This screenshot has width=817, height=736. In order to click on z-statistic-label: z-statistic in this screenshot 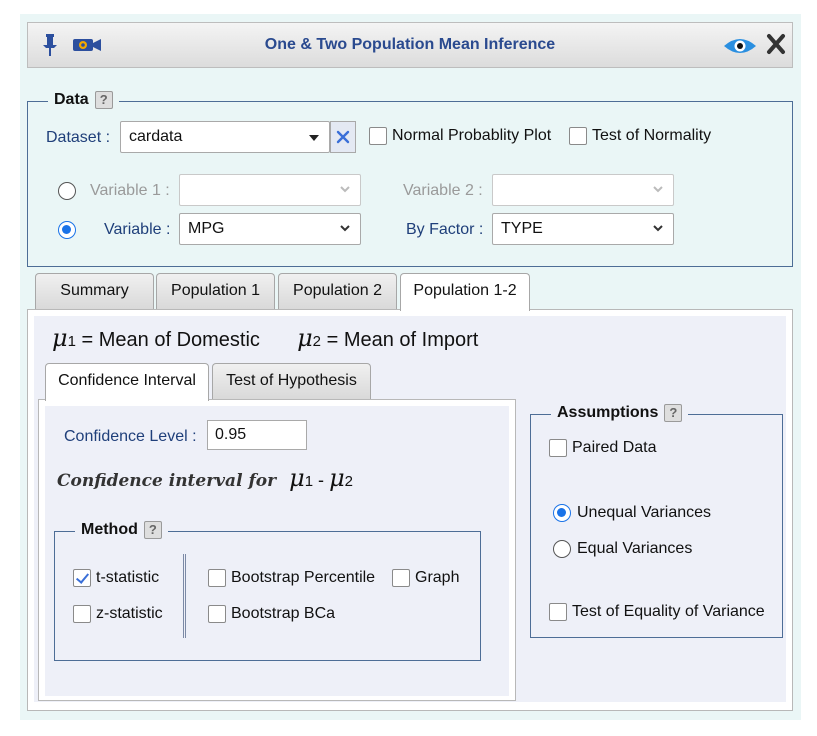, I will do `click(129, 613)`.